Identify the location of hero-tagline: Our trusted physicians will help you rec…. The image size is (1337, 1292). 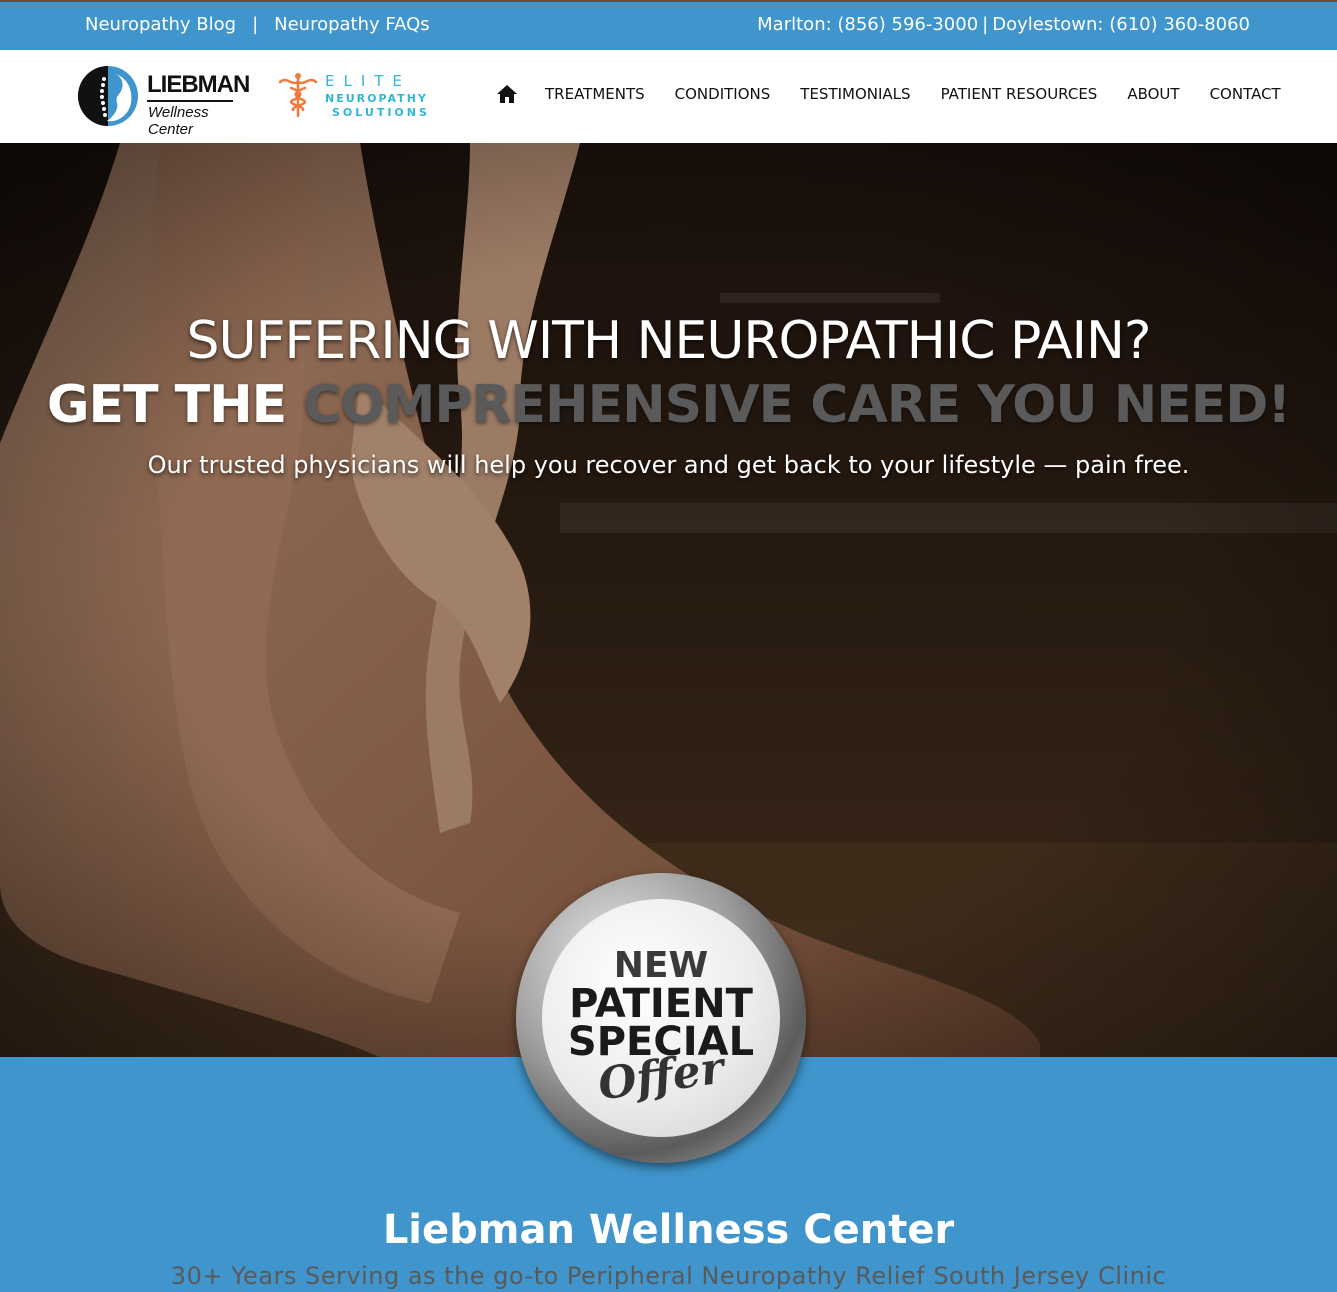
(668, 465).